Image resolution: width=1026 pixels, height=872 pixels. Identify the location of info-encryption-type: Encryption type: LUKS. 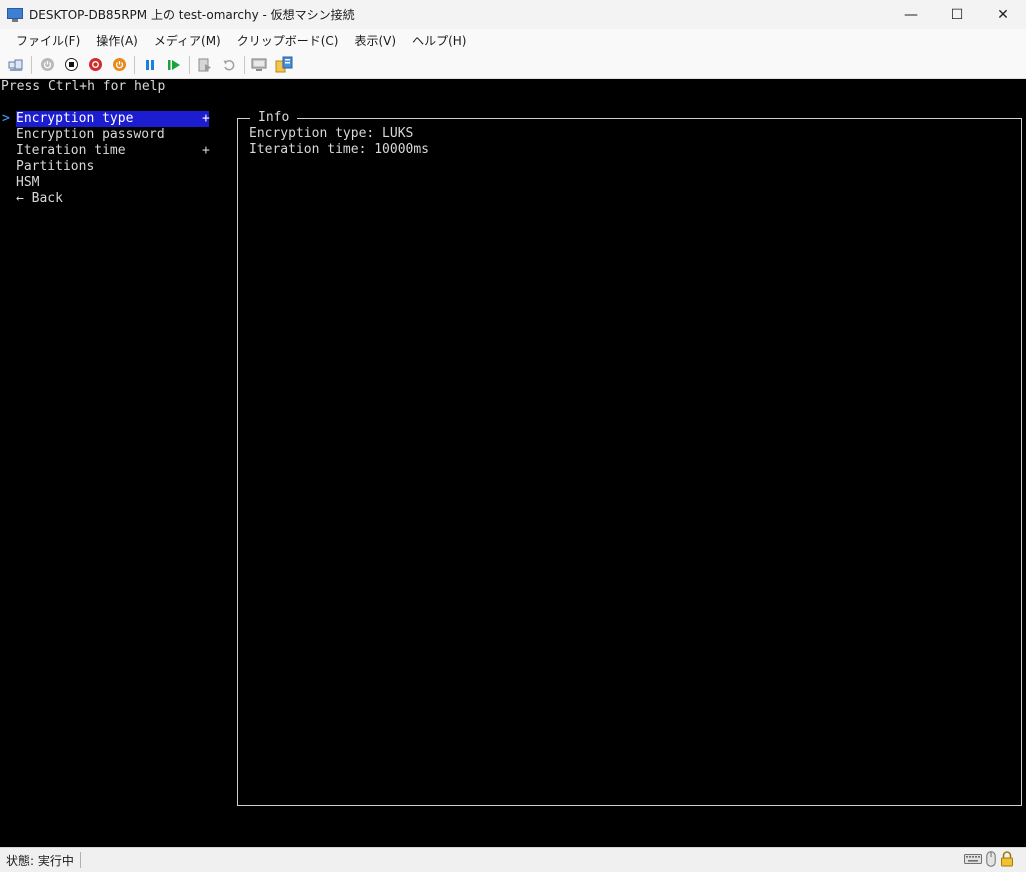
(331, 133).